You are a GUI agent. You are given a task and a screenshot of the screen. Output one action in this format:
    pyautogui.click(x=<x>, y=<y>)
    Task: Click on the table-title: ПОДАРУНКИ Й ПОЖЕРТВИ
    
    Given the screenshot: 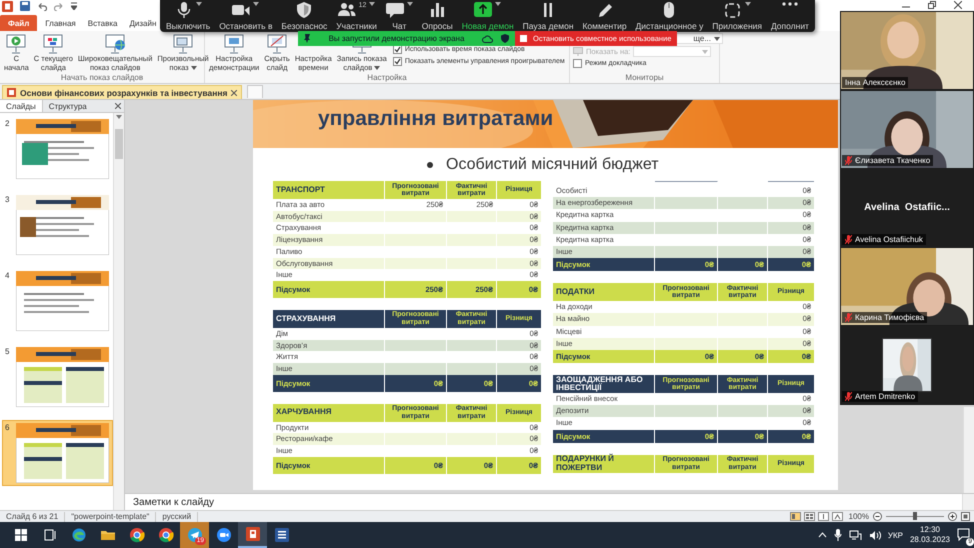 What is the action you would take?
    pyautogui.click(x=604, y=463)
    